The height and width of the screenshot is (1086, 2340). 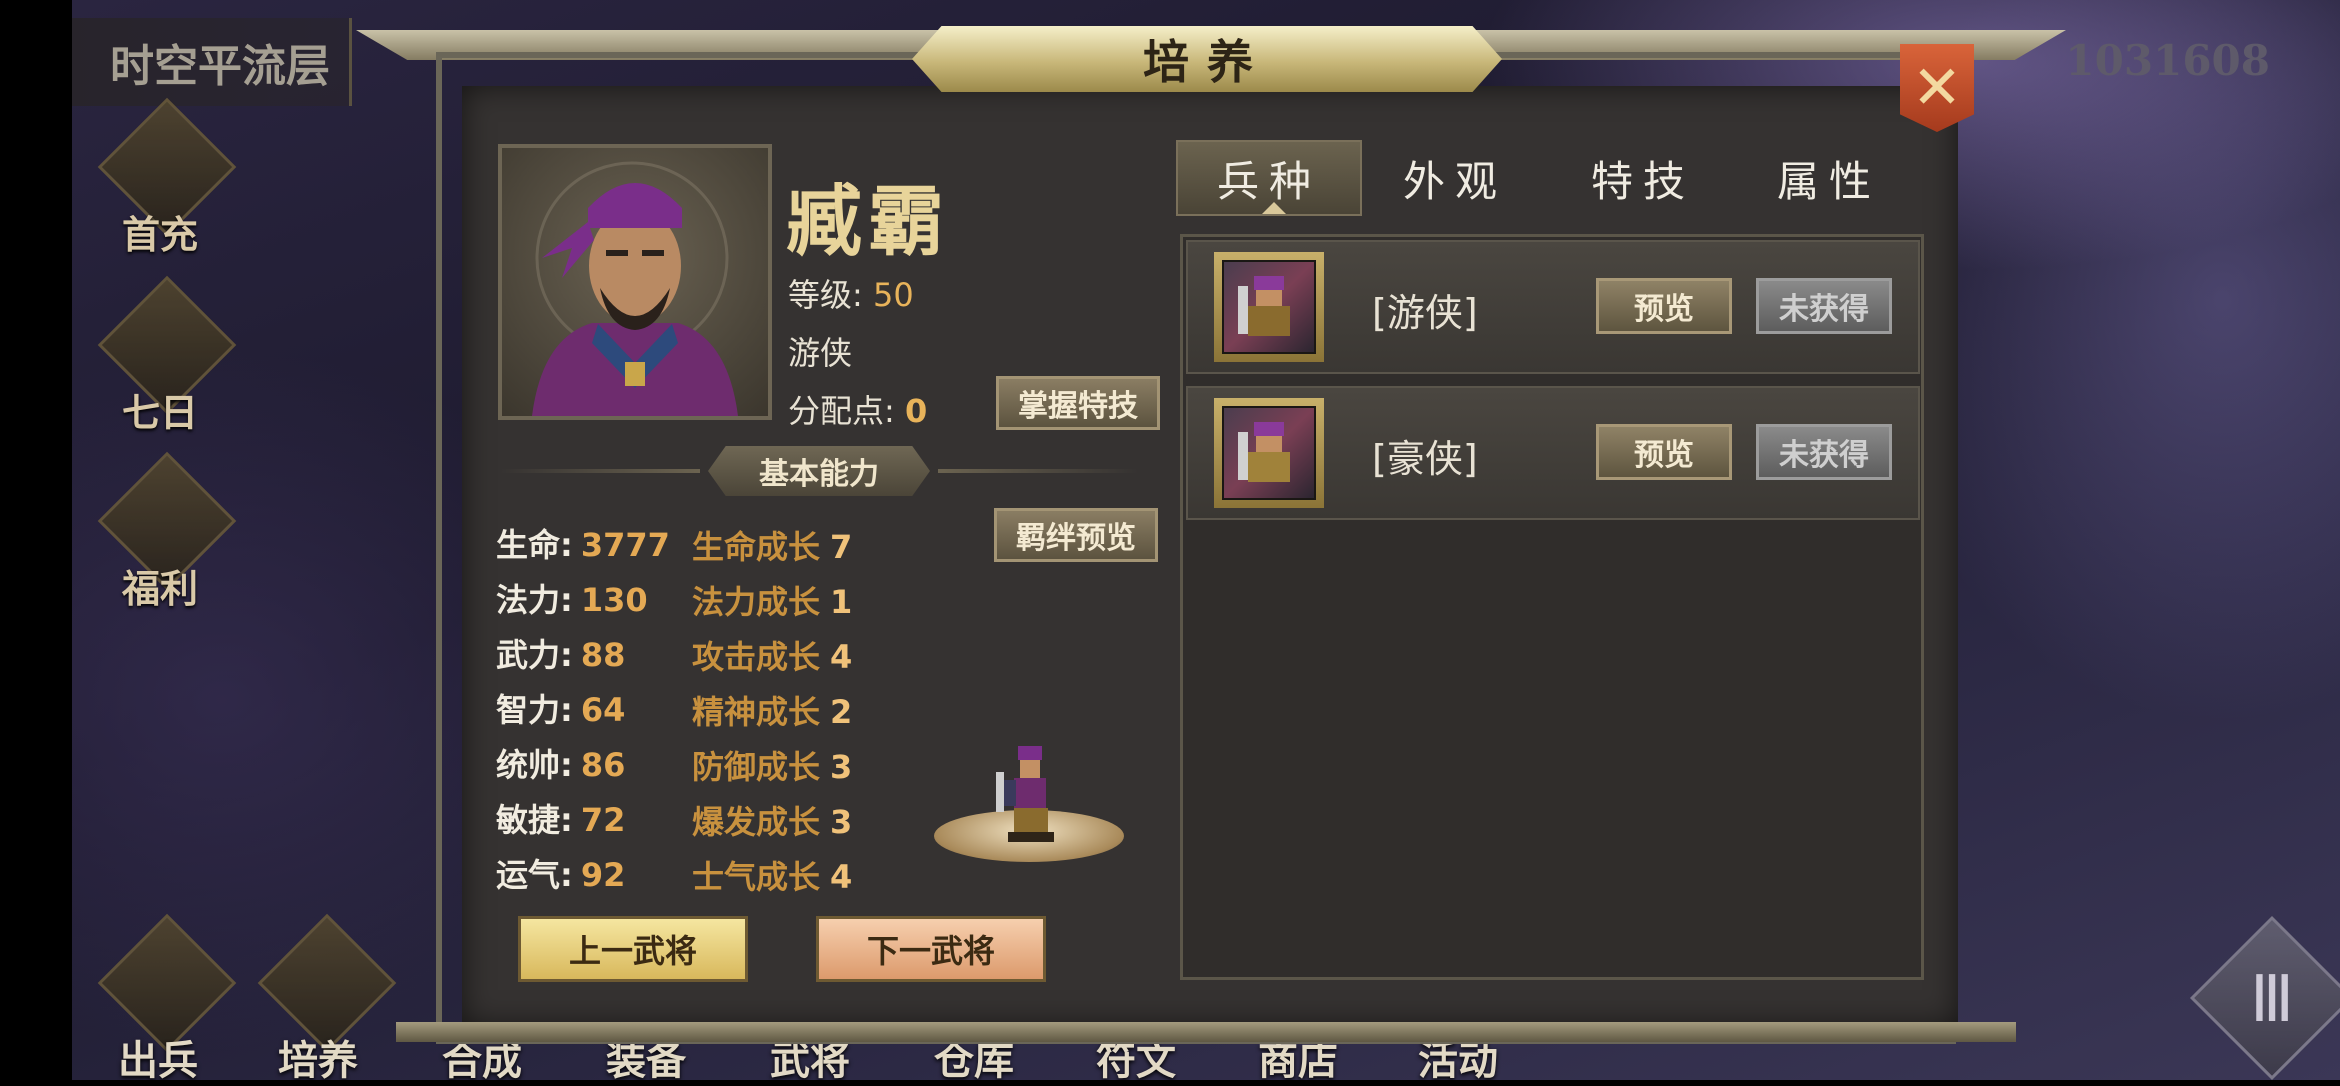 I want to click on stat-value: 3777, so click(x=625, y=545).